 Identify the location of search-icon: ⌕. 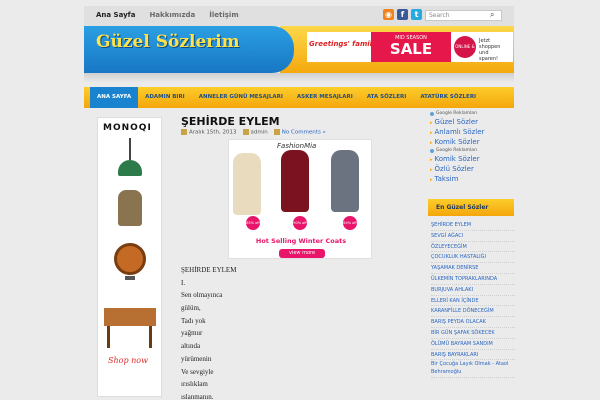
(492, 15).